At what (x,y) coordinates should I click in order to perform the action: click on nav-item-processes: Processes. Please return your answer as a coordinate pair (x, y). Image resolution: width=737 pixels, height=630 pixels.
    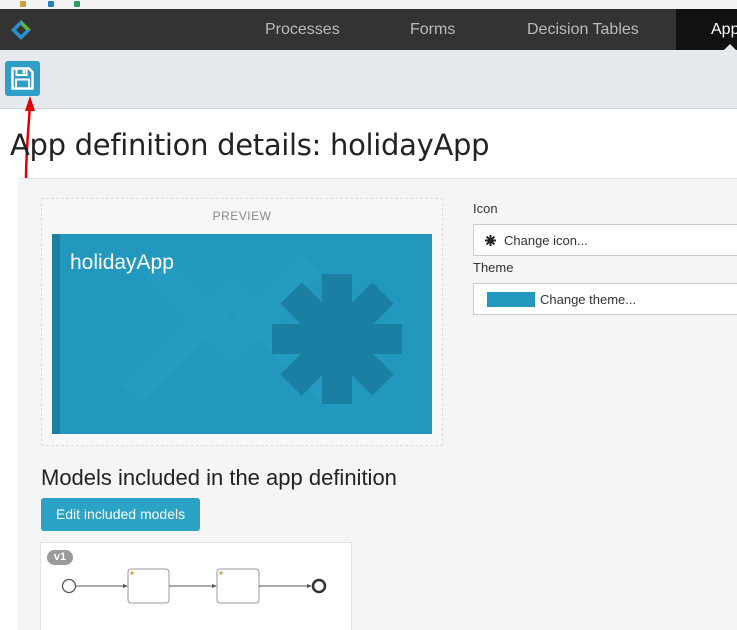
    Looking at the image, I should click on (302, 29).